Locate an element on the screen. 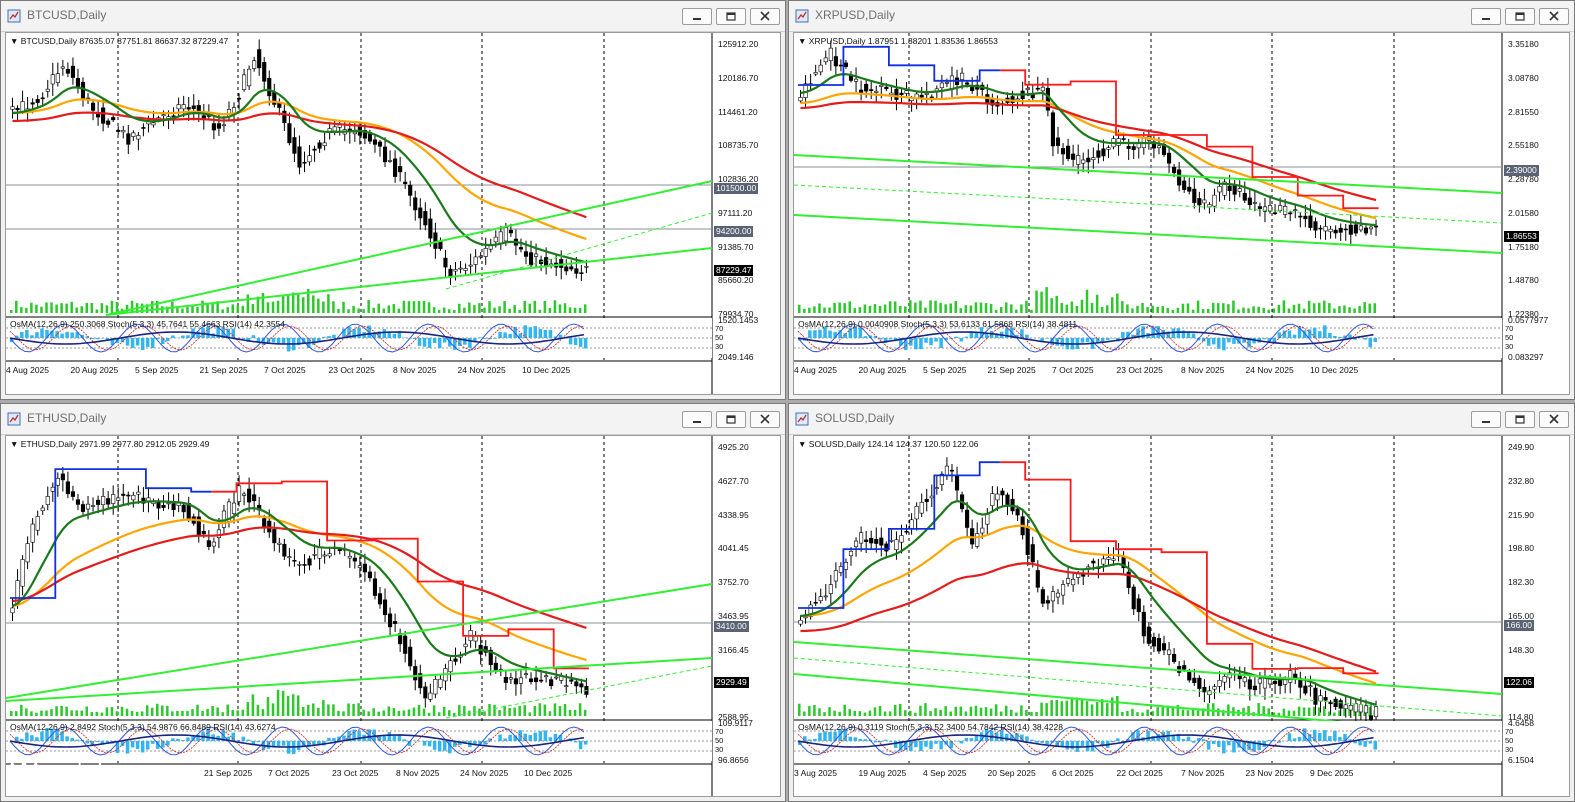  restore-icon is located at coordinates (731, 419).